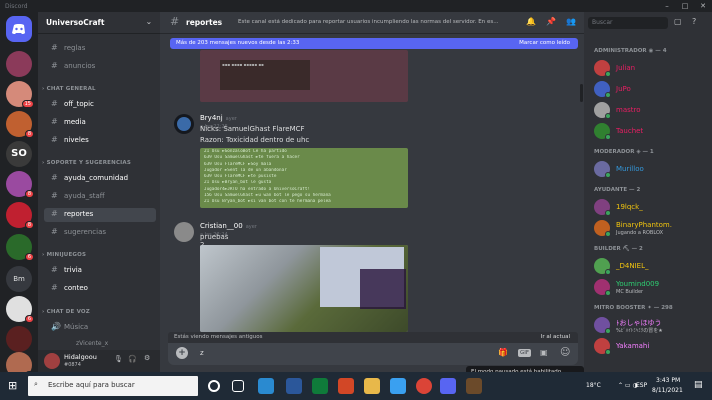 This screenshot has width=712, height=400. What do you see at coordinates (650, 68) in the screenshot?
I see `member-item: Julian` at bounding box center [650, 68].